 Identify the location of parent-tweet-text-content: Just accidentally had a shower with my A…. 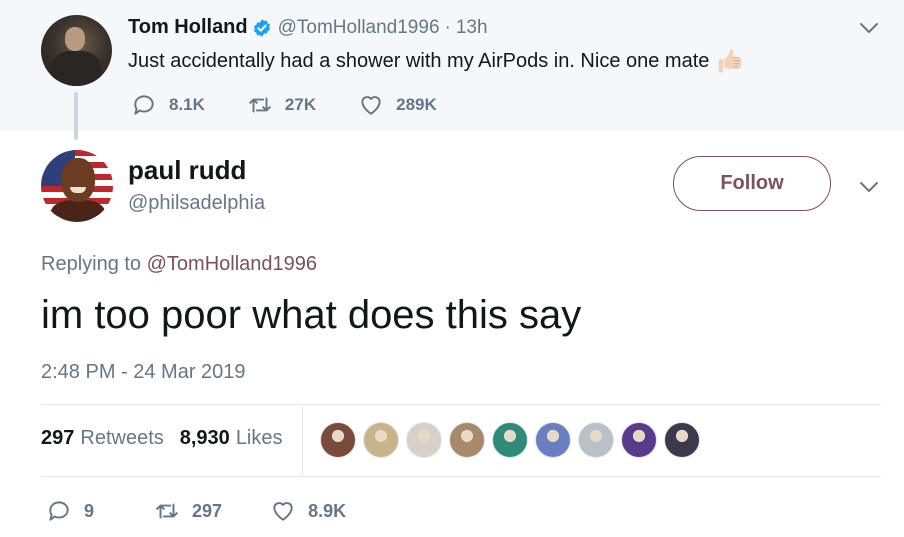
(419, 60).